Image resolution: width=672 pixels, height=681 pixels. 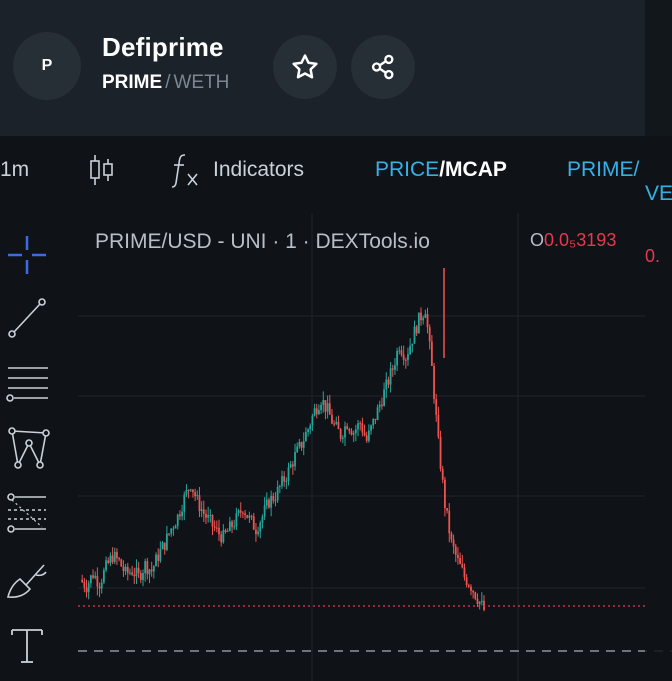 I want to click on price-label: PRICE, so click(x=407, y=169).